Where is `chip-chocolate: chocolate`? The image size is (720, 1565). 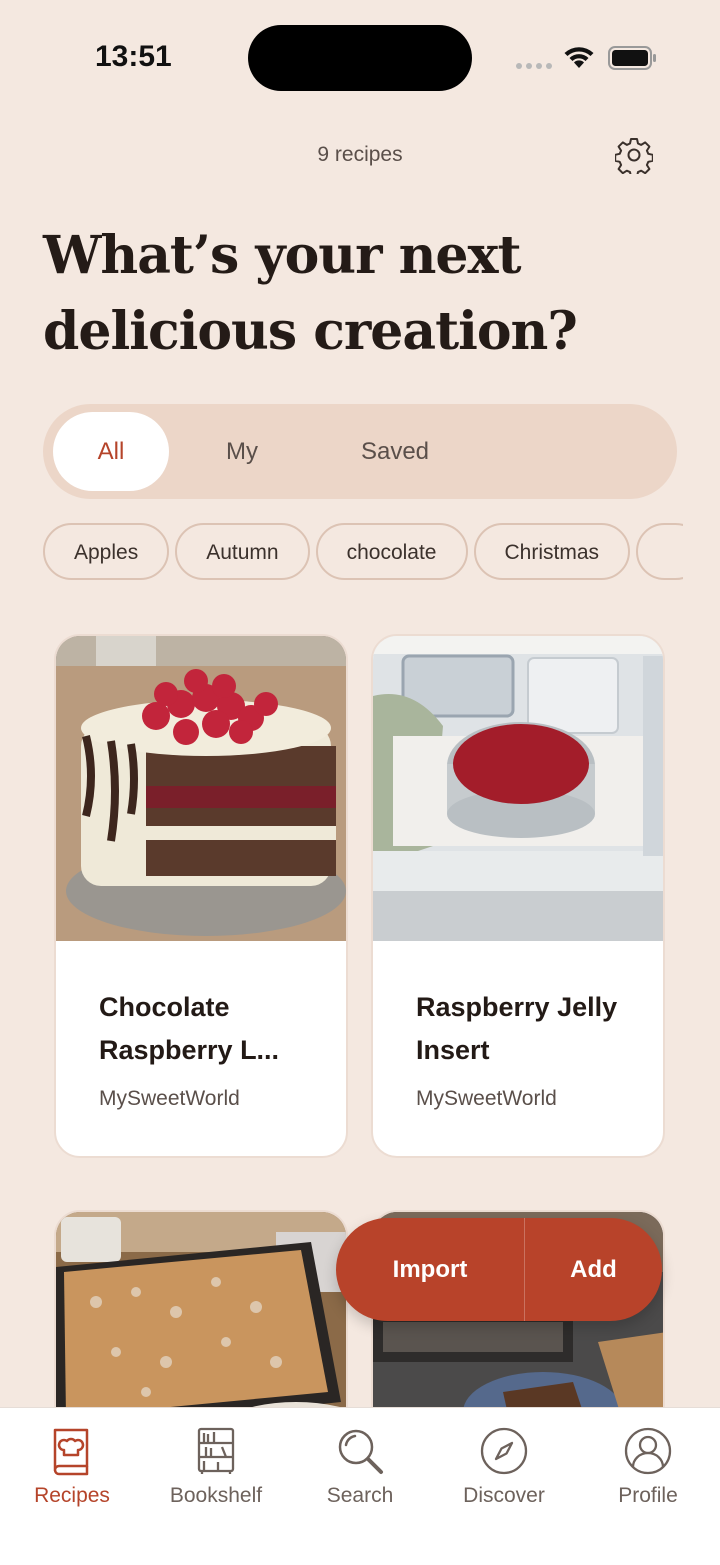 chip-chocolate: chocolate is located at coordinates (391, 551).